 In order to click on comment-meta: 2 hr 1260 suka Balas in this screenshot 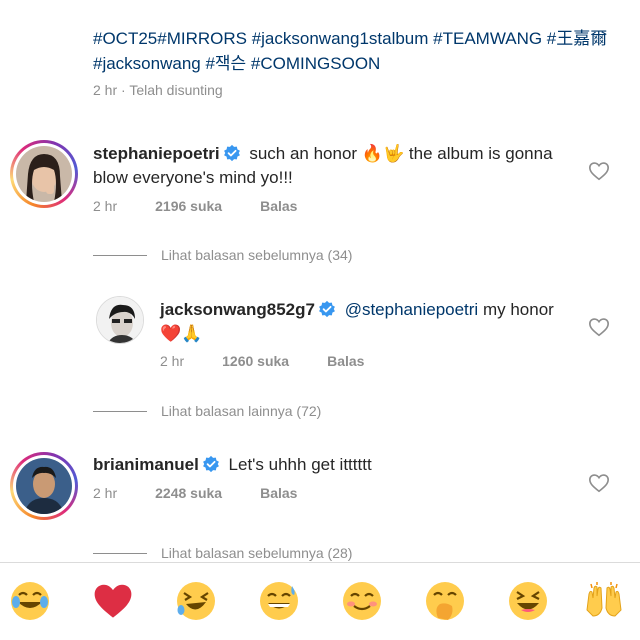, I will do `click(281, 361)`.